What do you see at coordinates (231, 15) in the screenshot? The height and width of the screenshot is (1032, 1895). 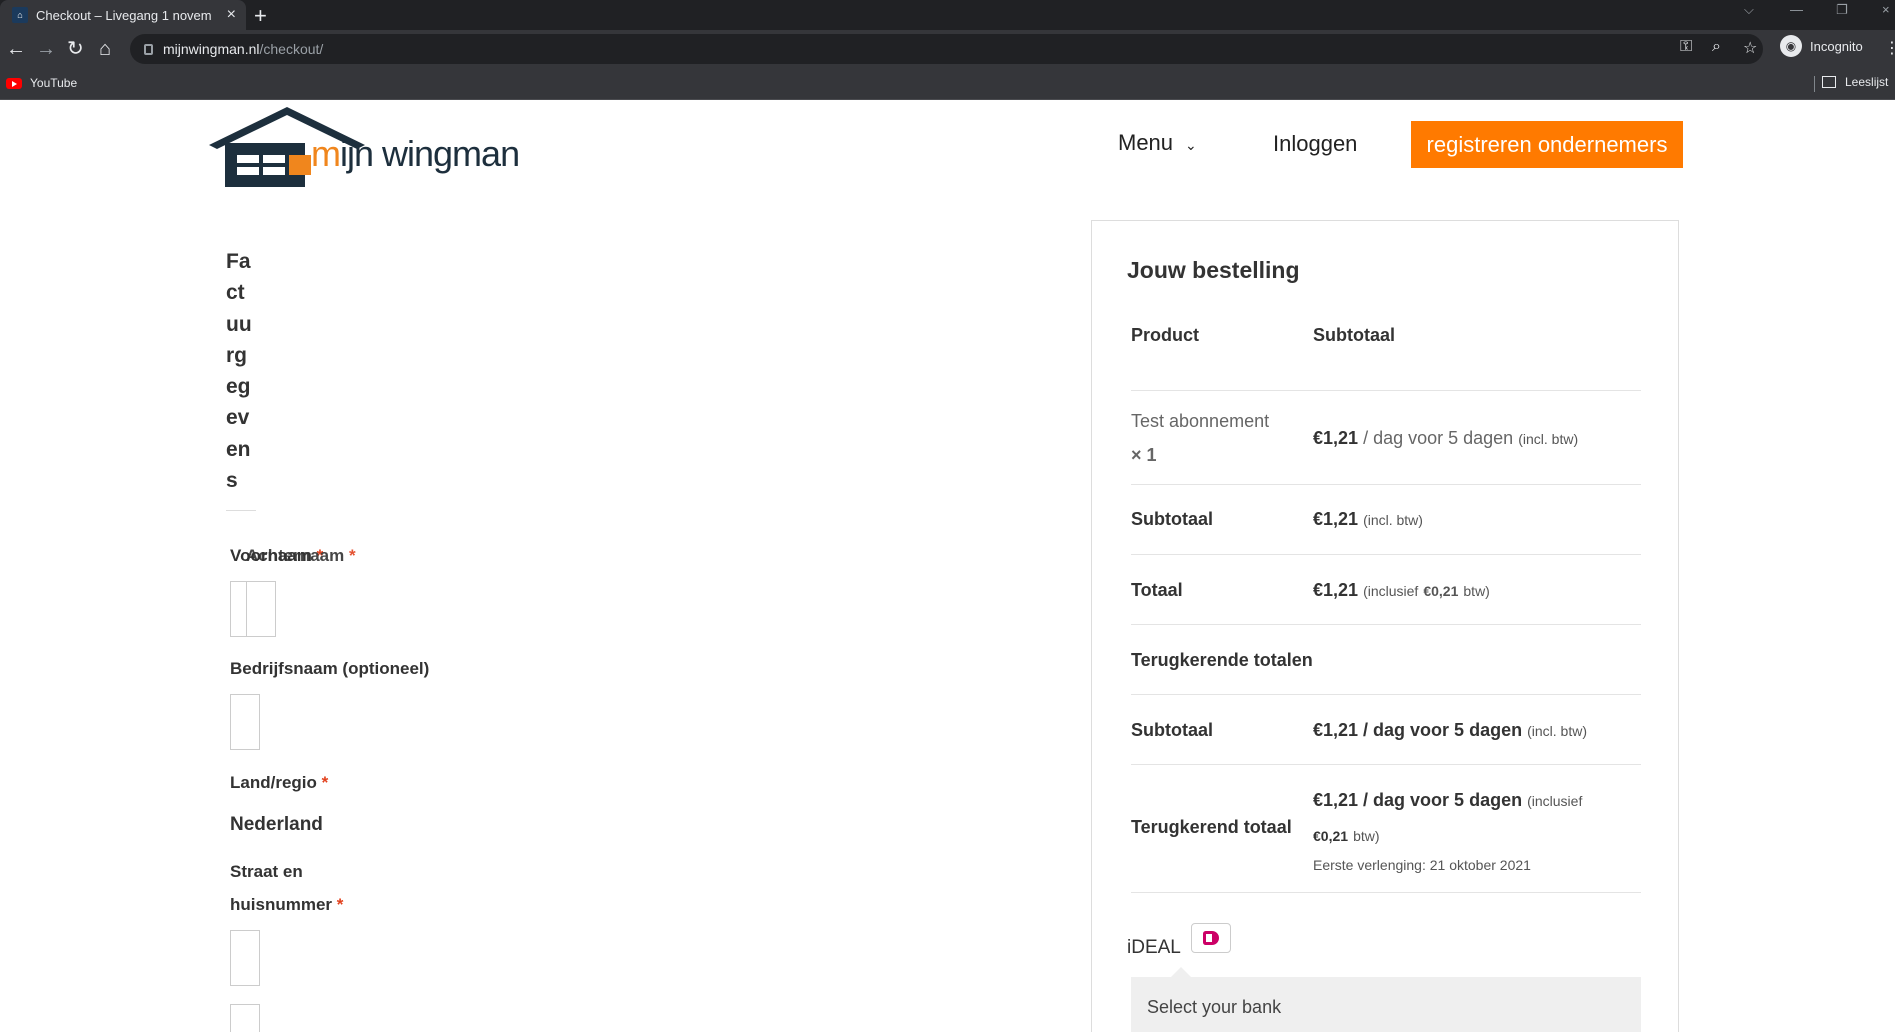 I see `tab-close-icon: ×` at bounding box center [231, 15].